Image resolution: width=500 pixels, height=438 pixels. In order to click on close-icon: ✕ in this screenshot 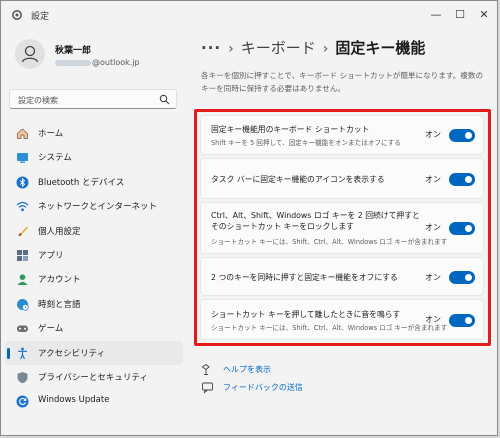, I will do `click(484, 14)`.